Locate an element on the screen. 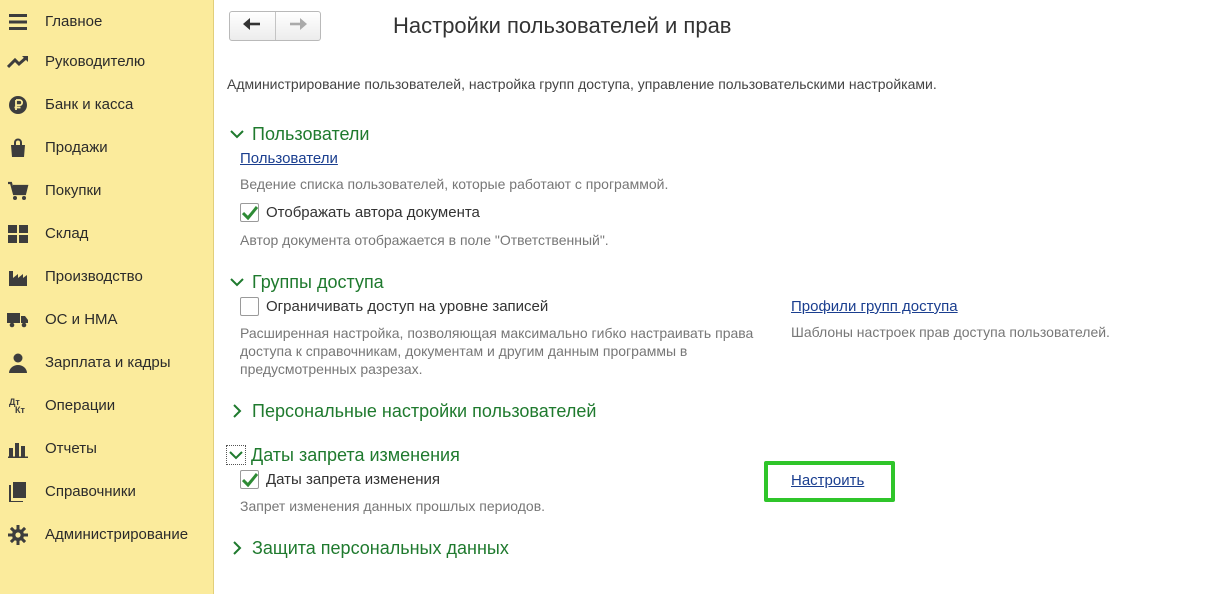 The image size is (1218, 594). arrow-right-icon is located at coordinates (298, 26).